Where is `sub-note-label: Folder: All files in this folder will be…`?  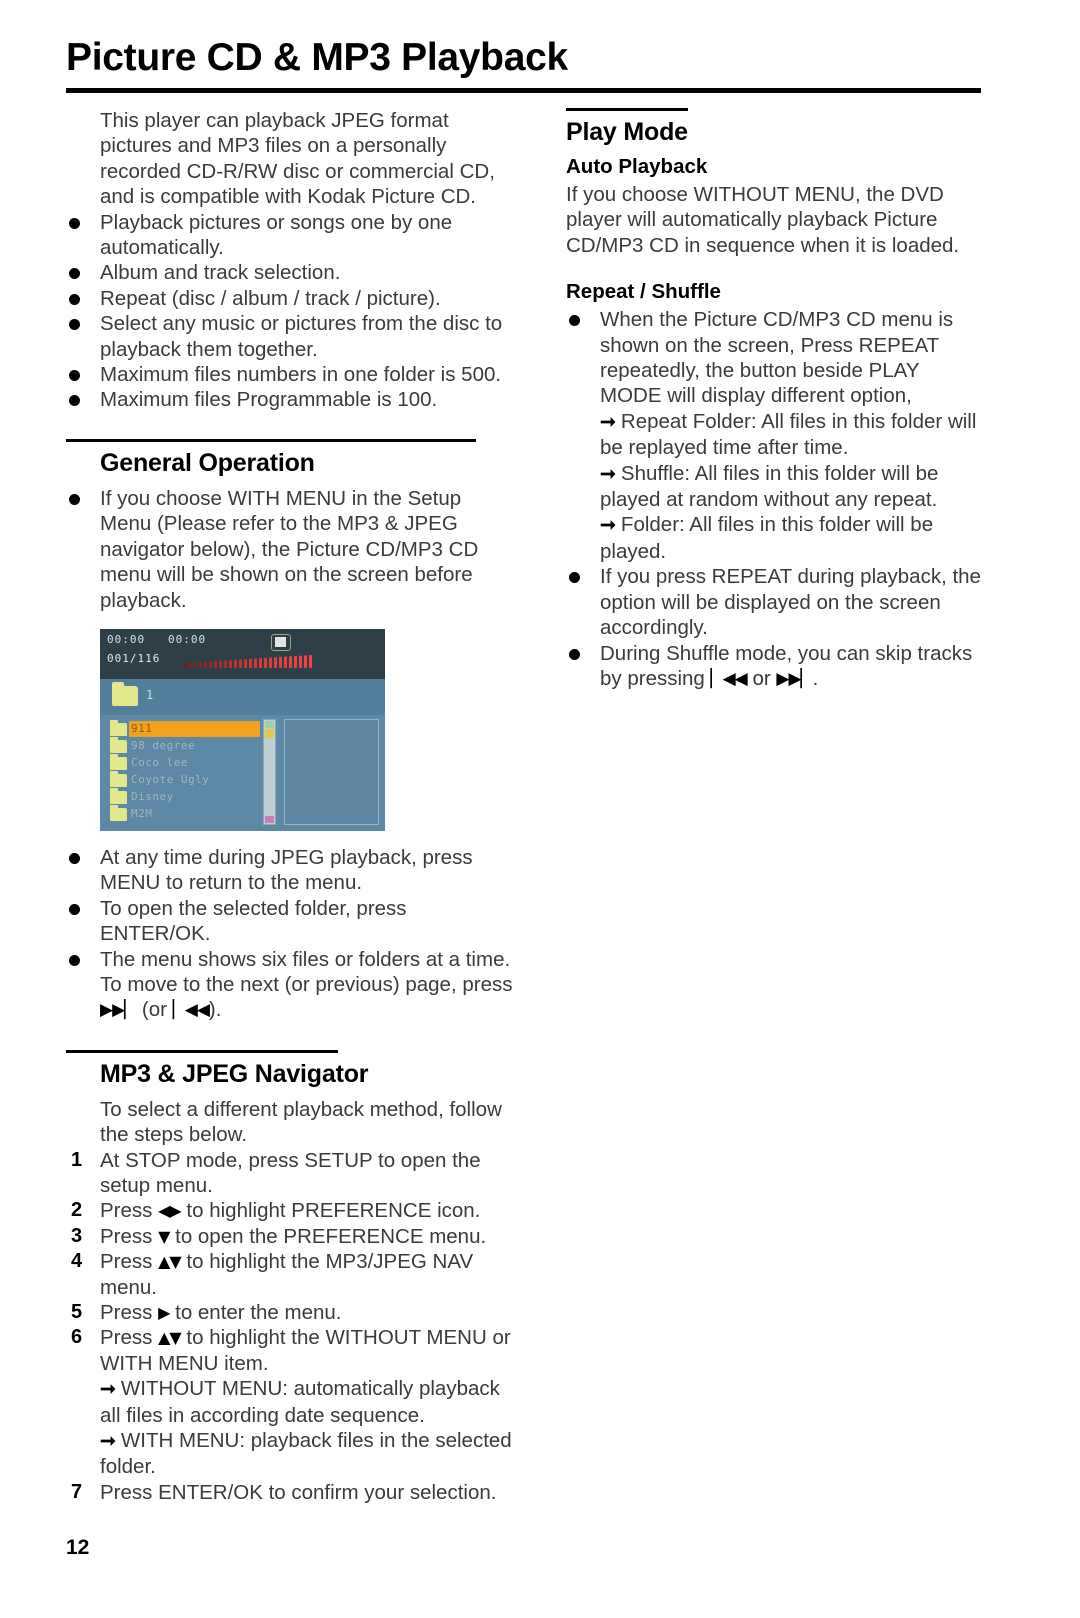
sub-note-label: Folder: All files in this folder will be… is located at coordinates (767, 538).